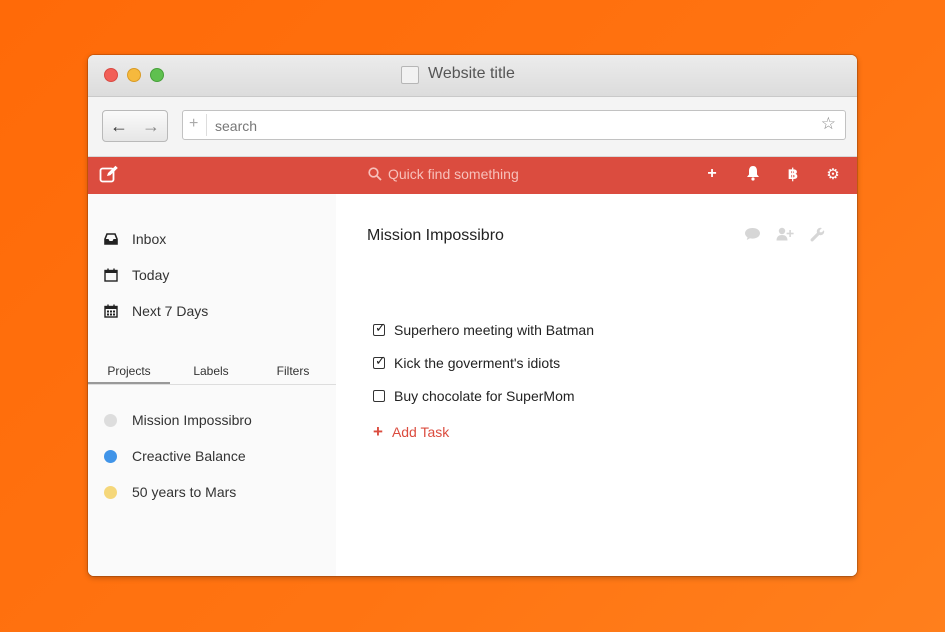 This screenshot has width=945, height=632. I want to click on search-input, so click(510, 126).